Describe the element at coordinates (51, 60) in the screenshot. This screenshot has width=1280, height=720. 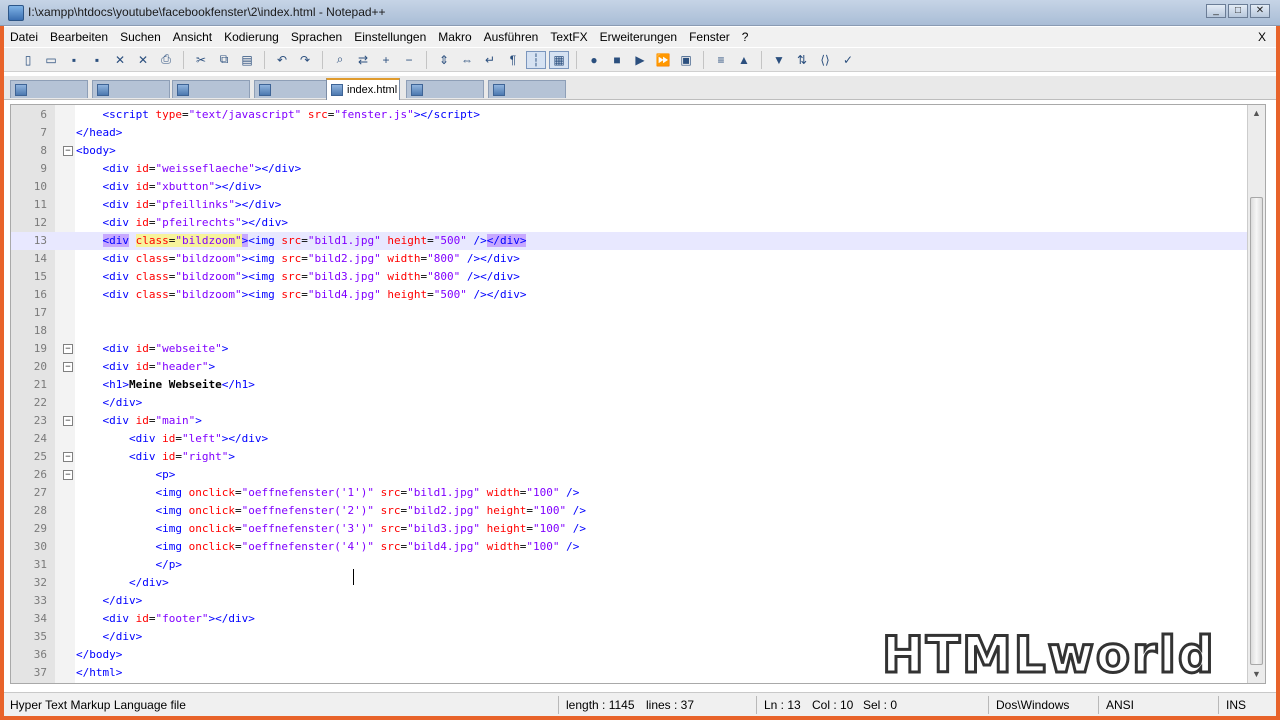
I see `open-file-icon: ▭` at that location.